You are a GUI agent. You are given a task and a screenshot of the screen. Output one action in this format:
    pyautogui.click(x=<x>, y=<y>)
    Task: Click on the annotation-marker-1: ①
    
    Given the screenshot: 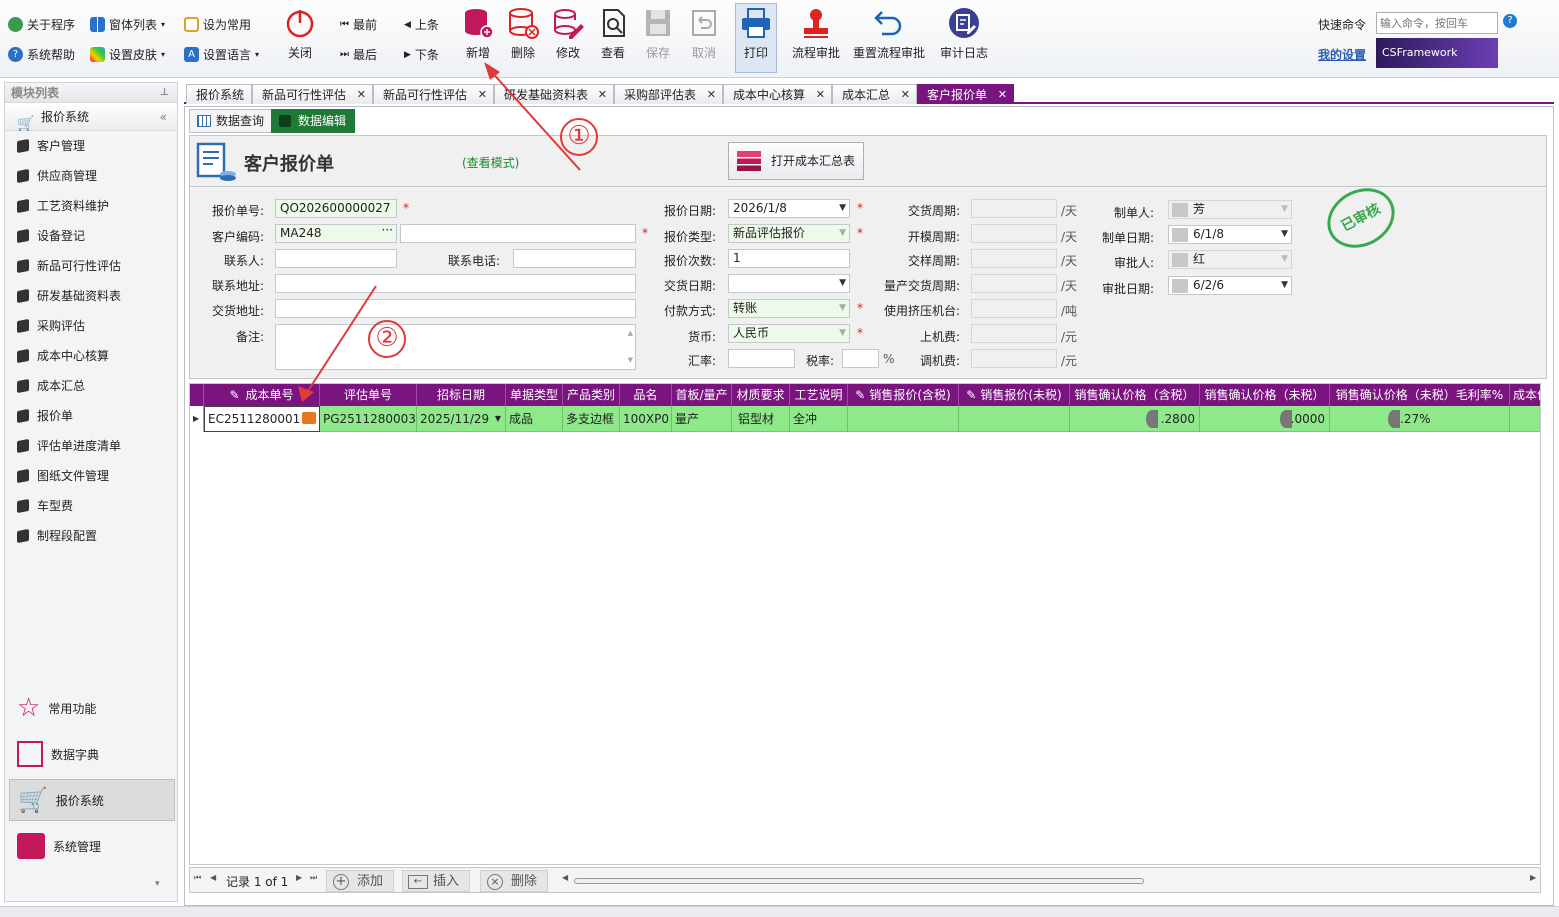 What is the action you would take?
    pyautogui.click(x=579, y=137)
    